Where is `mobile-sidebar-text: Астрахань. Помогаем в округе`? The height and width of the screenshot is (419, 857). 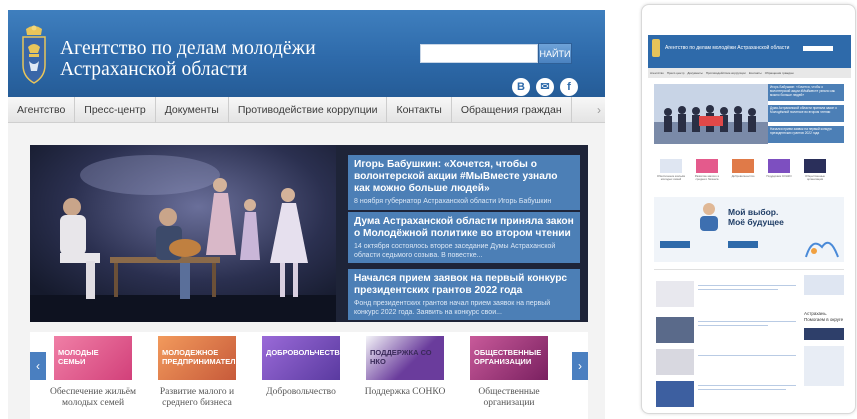 mobile-sidebar-text: Астрахань. Помогаем в округе is located at coordinates (824, 316).